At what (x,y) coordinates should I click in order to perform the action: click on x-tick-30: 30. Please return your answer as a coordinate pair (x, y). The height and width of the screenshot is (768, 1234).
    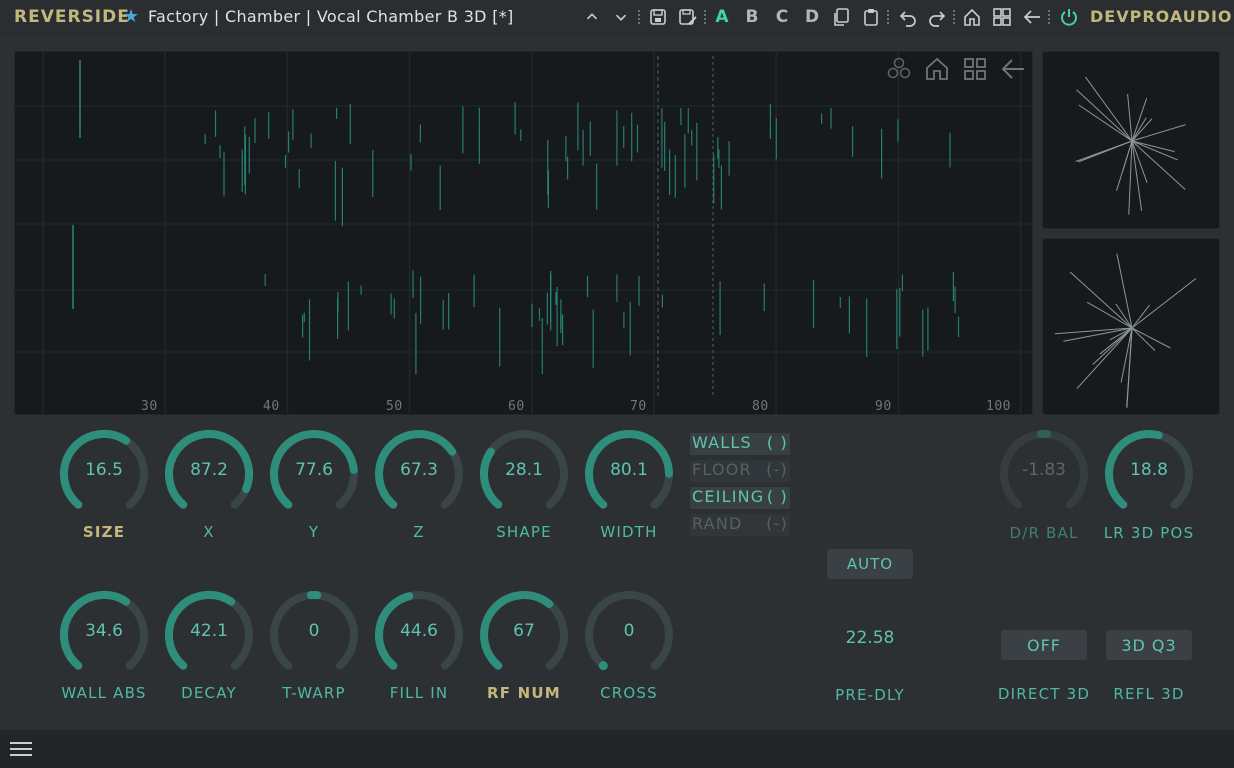
    Looking at the image, I should click on (149, 406).